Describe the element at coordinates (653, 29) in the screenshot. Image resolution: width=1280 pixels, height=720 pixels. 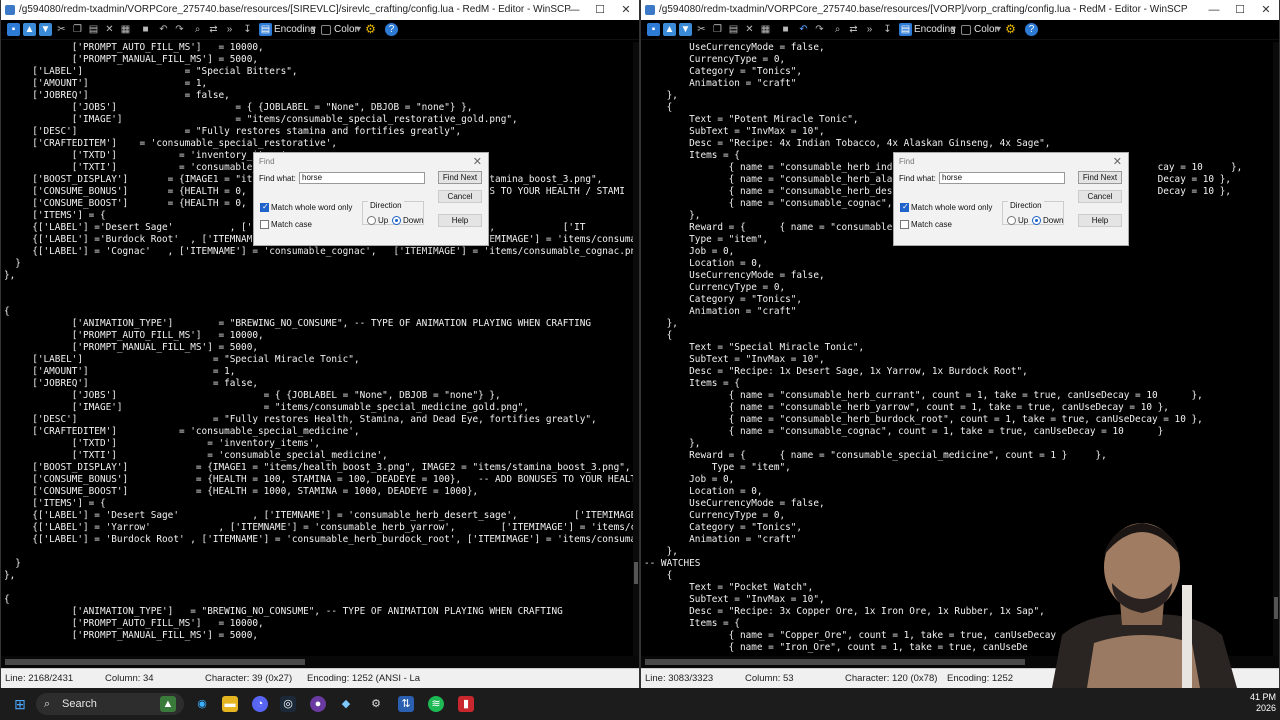
I see `save-icon: ▪` at that location.